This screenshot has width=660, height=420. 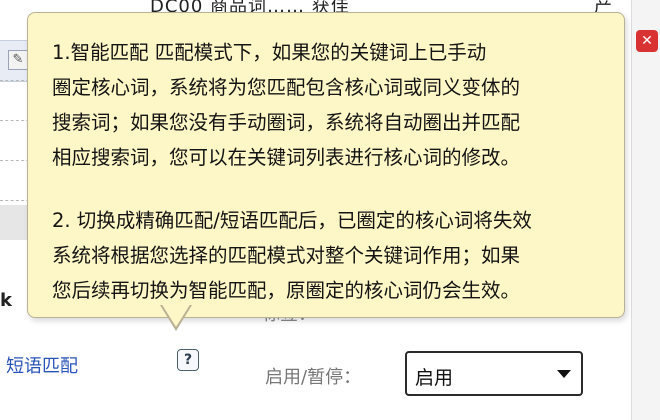 What do you see at coordinates (645, 210) in the screenshot?
I see `right-panel-edge: ✕` at bounding box center [645, 210].